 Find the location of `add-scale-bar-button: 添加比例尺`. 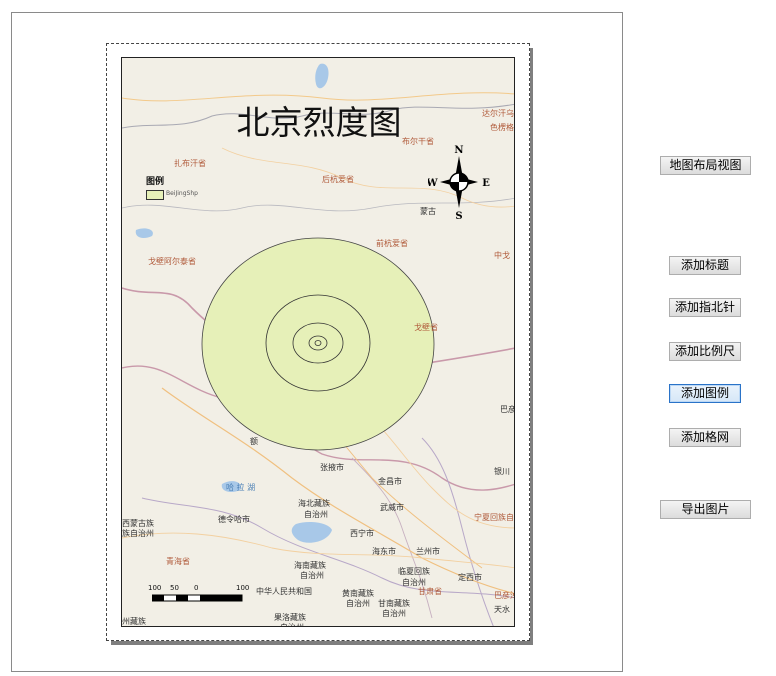

add-scale-bar-button: 添加比例尺 is located at coordinates (705, 351).